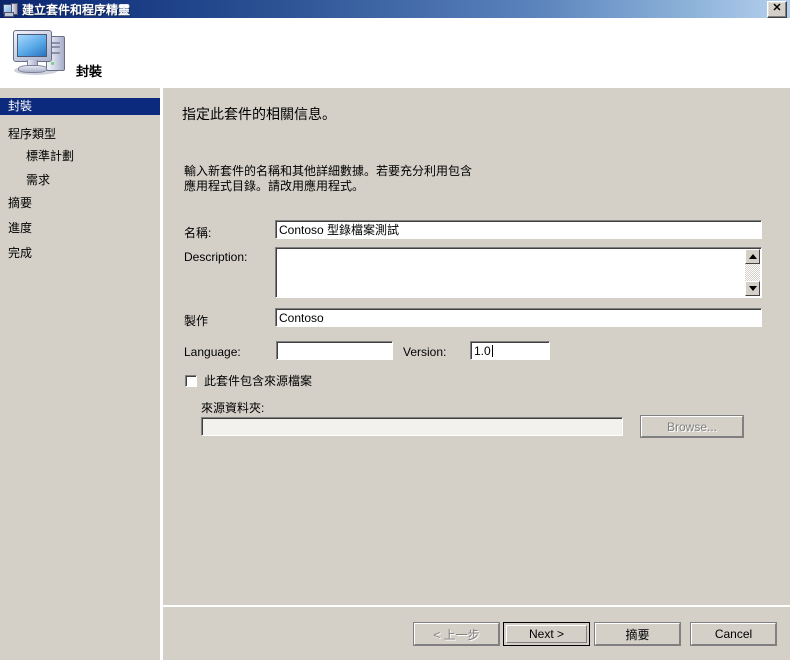 The width and height of the screenshot is (790, 660). I want to click on window-title: 建立套件和程序精靈, so click(76, 9).